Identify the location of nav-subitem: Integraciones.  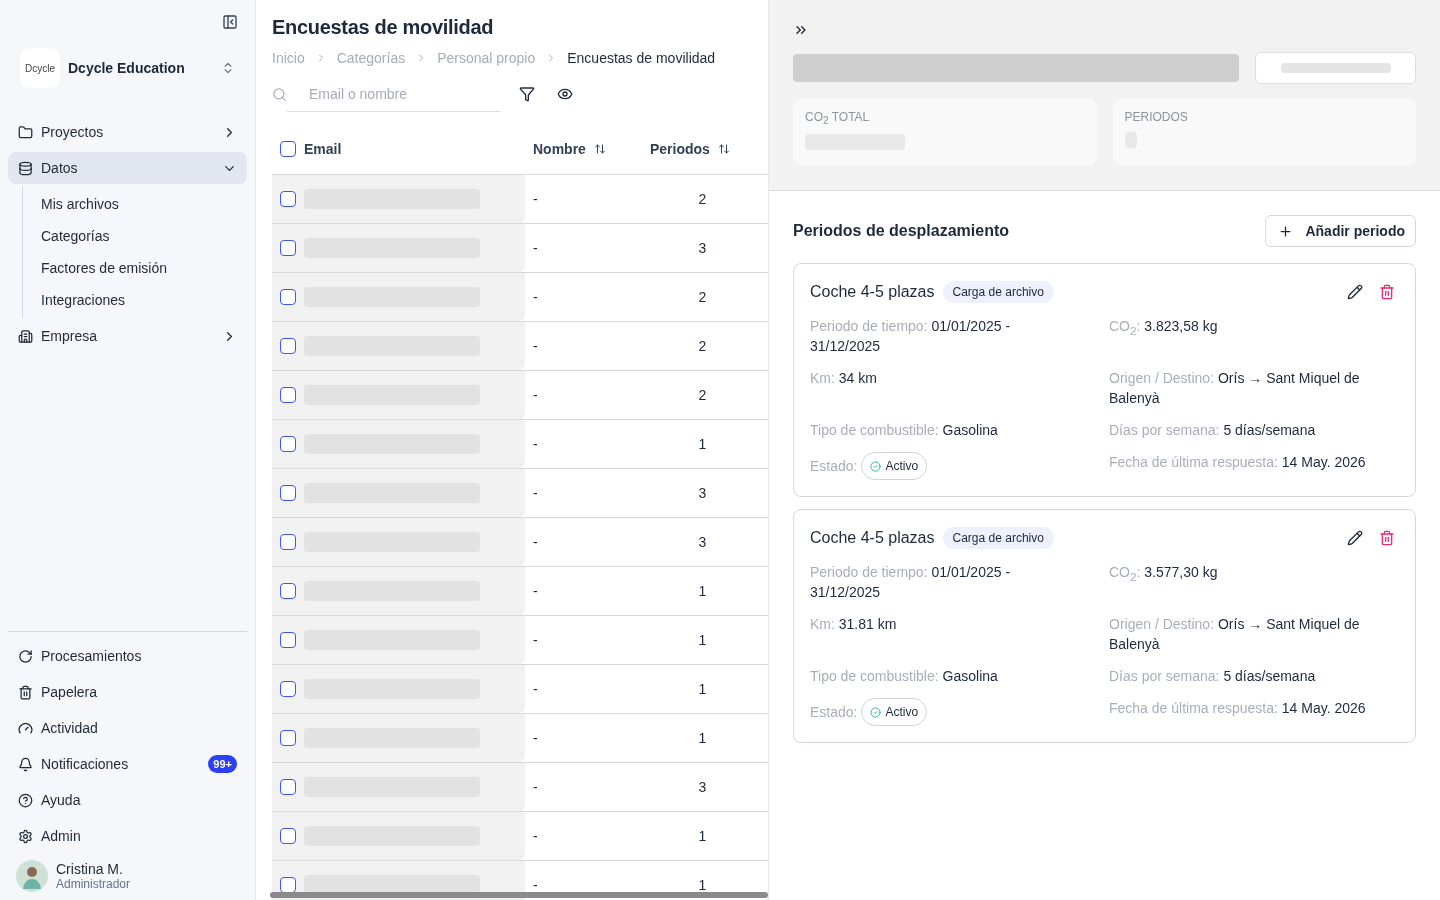
(135, 300).